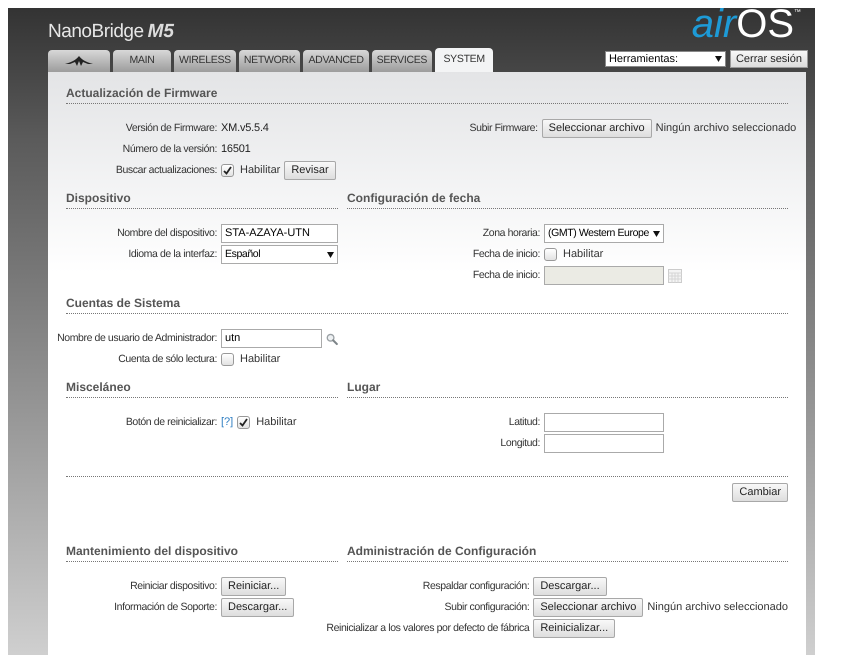  What do you see at coordinates (665, 59) in the screenshot?
I see `tools-dropdown: Herramientas:` at bounding box center [665, 59].